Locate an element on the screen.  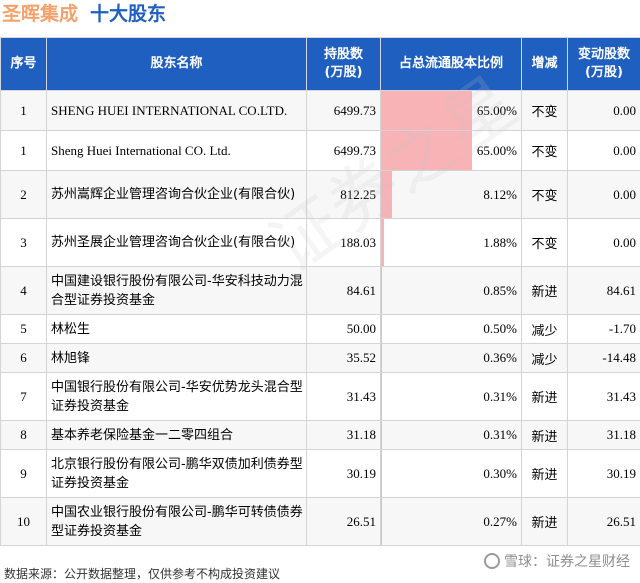
col-header-delta-line1: 变动股数 is located at coordinates (603, 54).